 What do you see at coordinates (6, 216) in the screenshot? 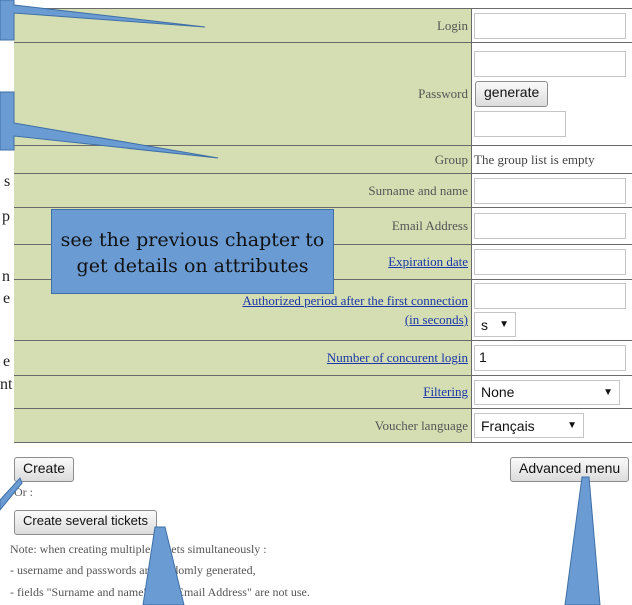
I see `side-text-2: p` at bounding box center [6, 216].